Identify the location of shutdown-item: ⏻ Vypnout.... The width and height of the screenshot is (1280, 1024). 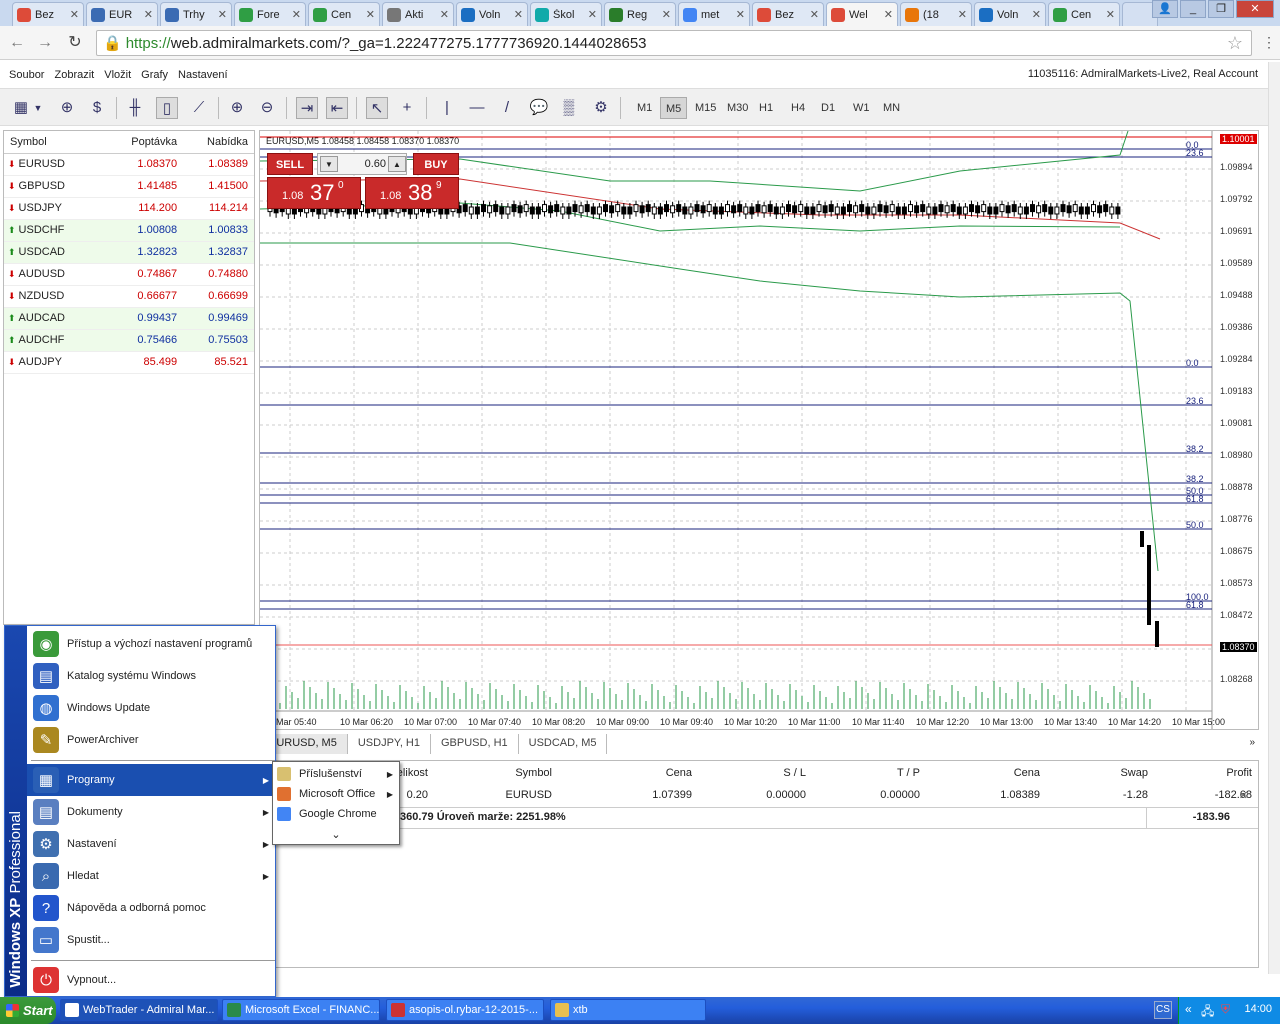
(151, 980).